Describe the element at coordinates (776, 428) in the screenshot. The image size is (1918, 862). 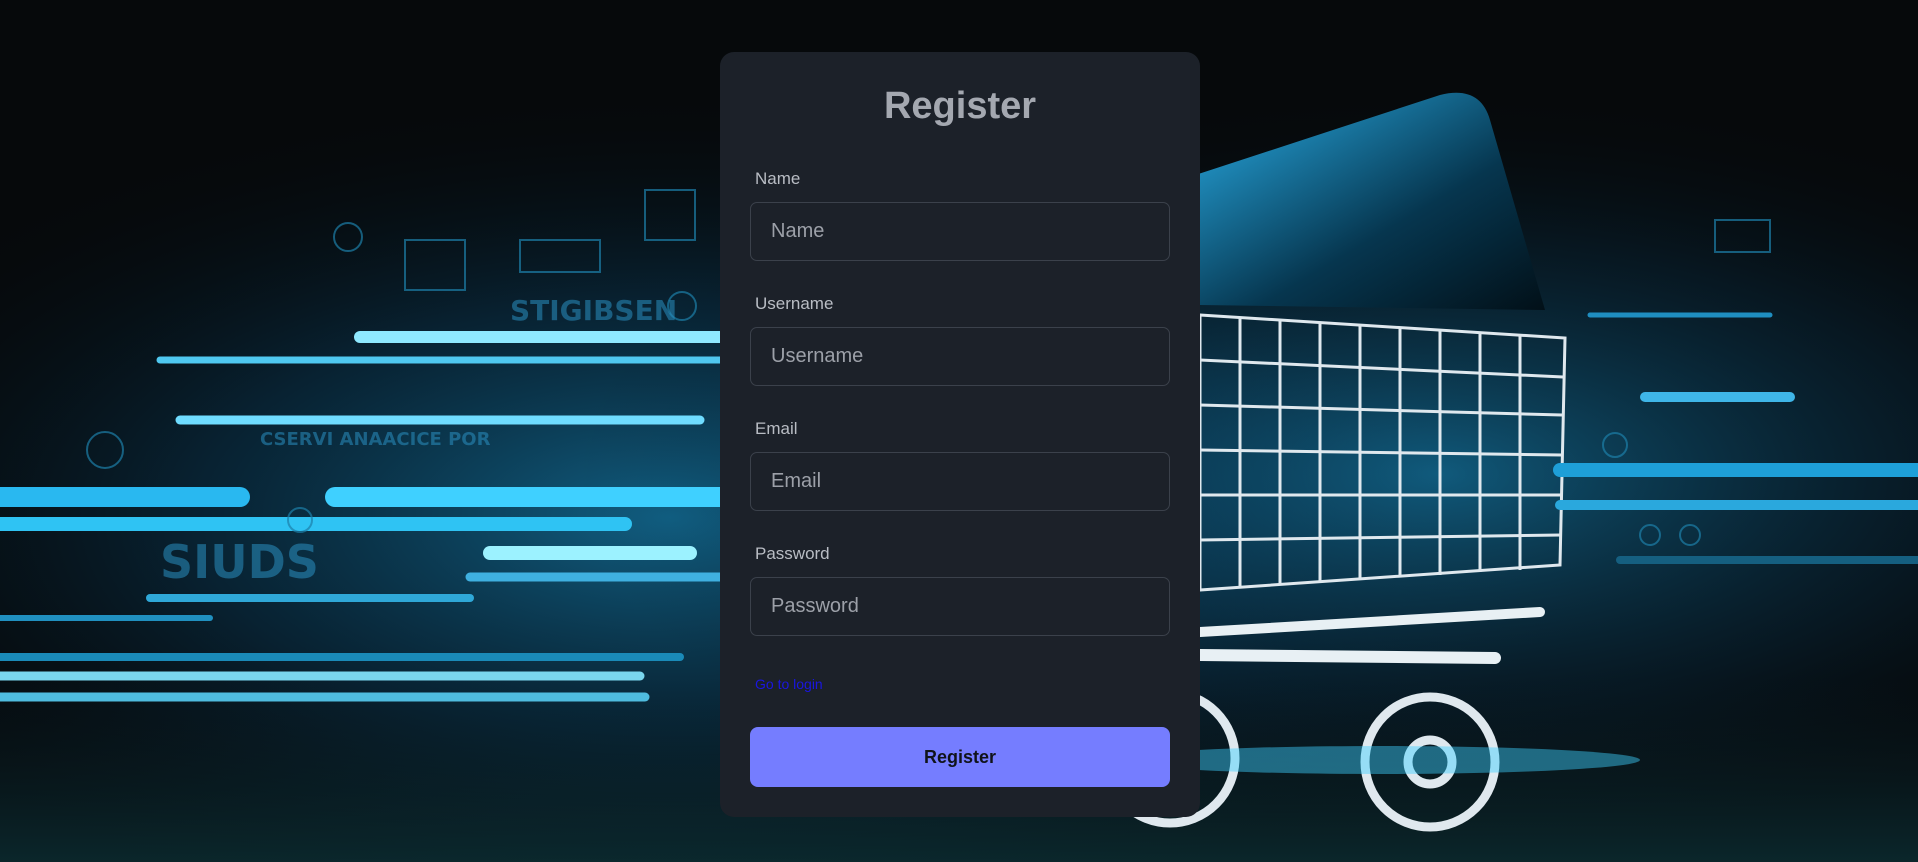
I see `email-label: Email` at that location.